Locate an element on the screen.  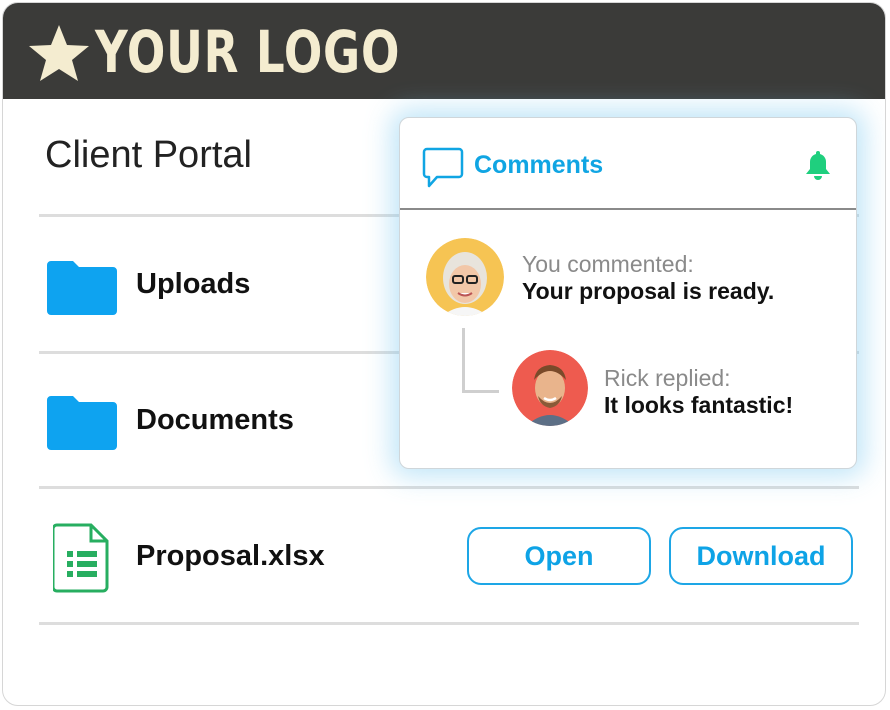
comments-title: Comments is located at coordinates (539, 165).